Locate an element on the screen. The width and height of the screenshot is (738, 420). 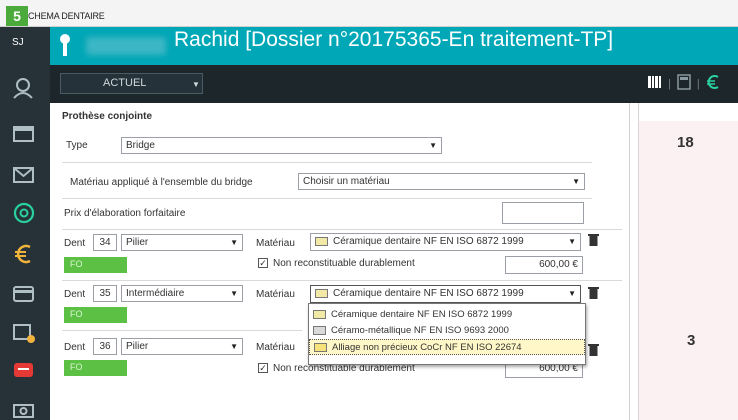
type-value: Bridge is located at coordinates (140, 145).